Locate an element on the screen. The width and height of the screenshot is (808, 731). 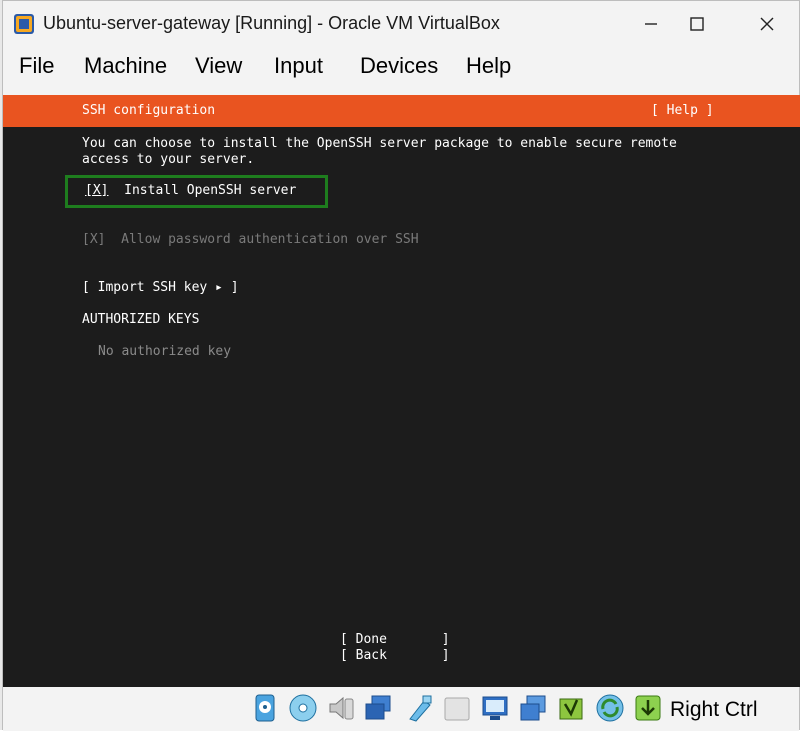
minimize-button is located at coordinates (651, 24).